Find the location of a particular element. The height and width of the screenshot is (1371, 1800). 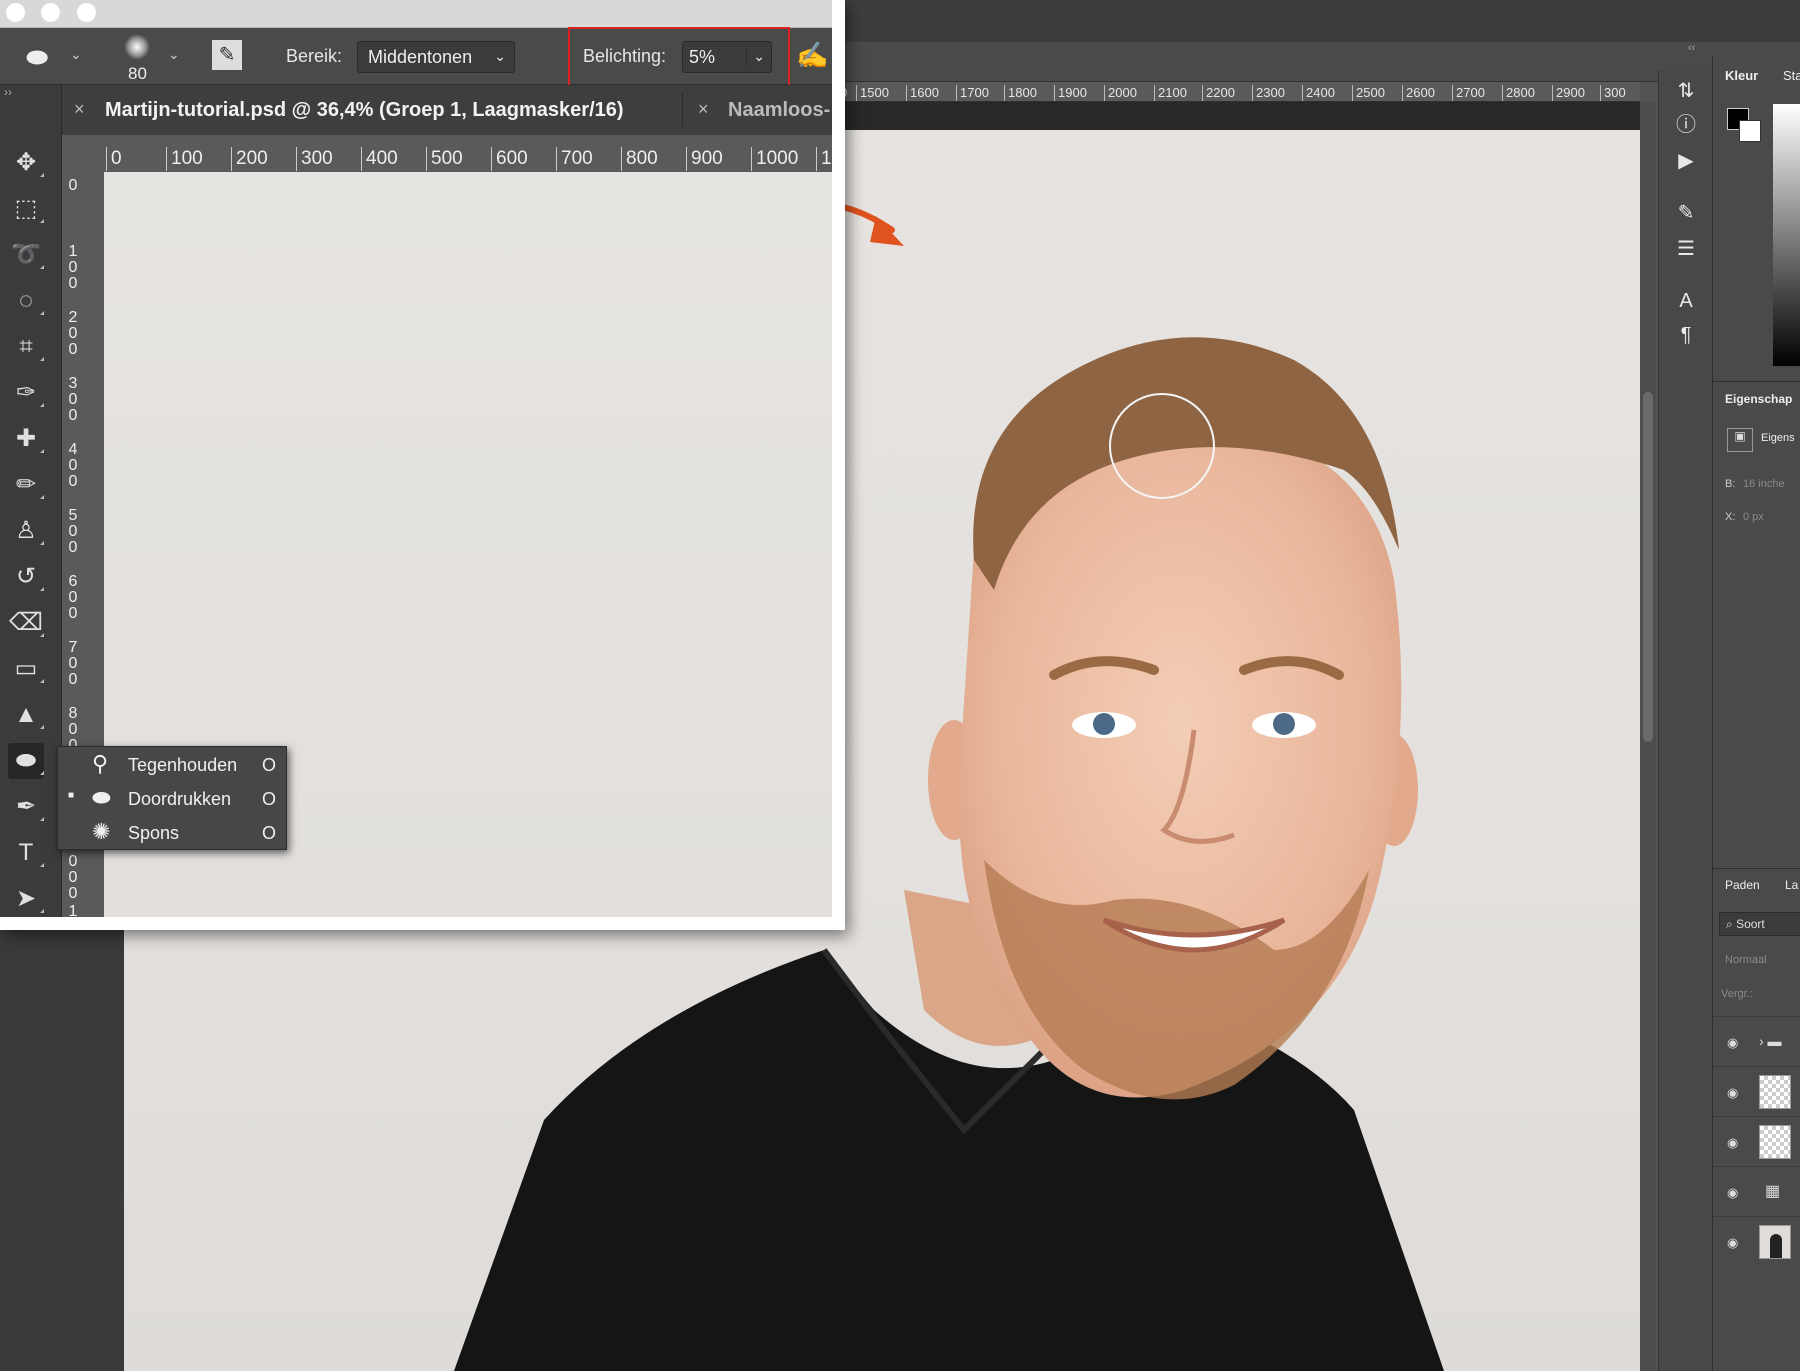

blend-mode: Normaal is located at coordinates (1746, 960).